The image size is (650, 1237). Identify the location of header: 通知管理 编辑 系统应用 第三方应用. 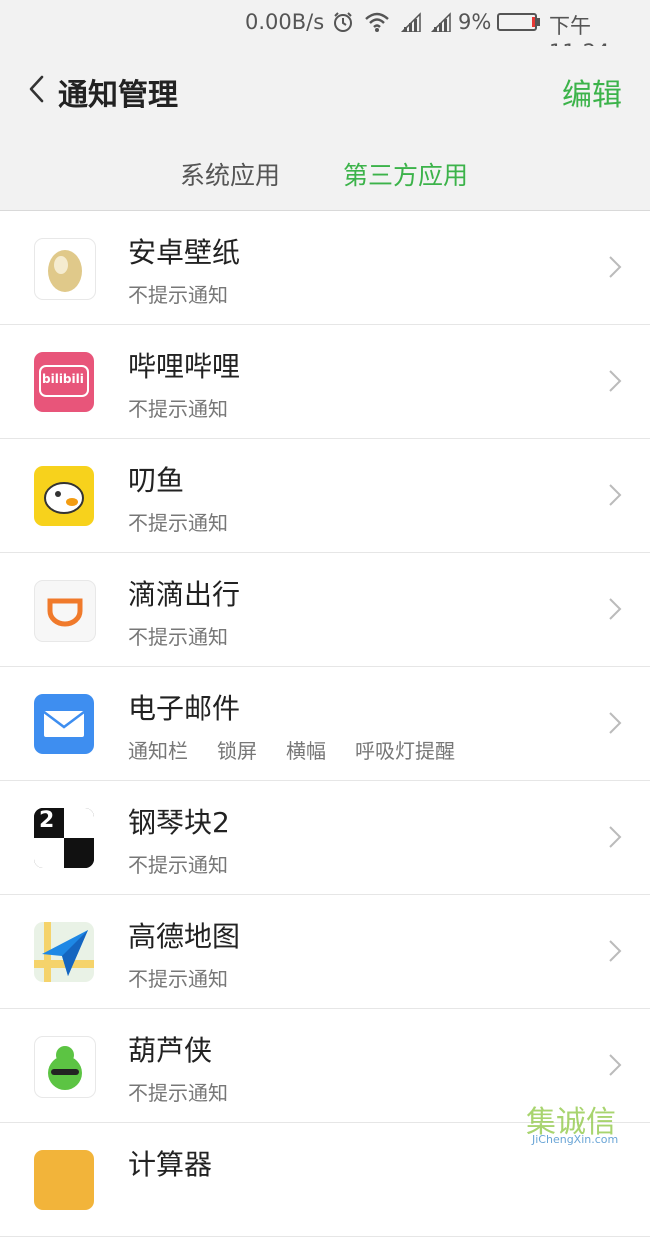
(325, 128).